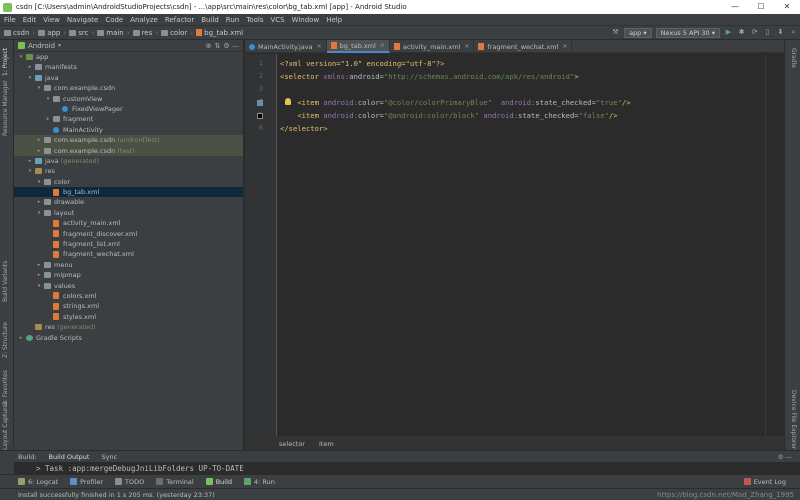 This screenshot has height=500, width=800. I want to click on editor-crumb-item: item, so click(326, 444).